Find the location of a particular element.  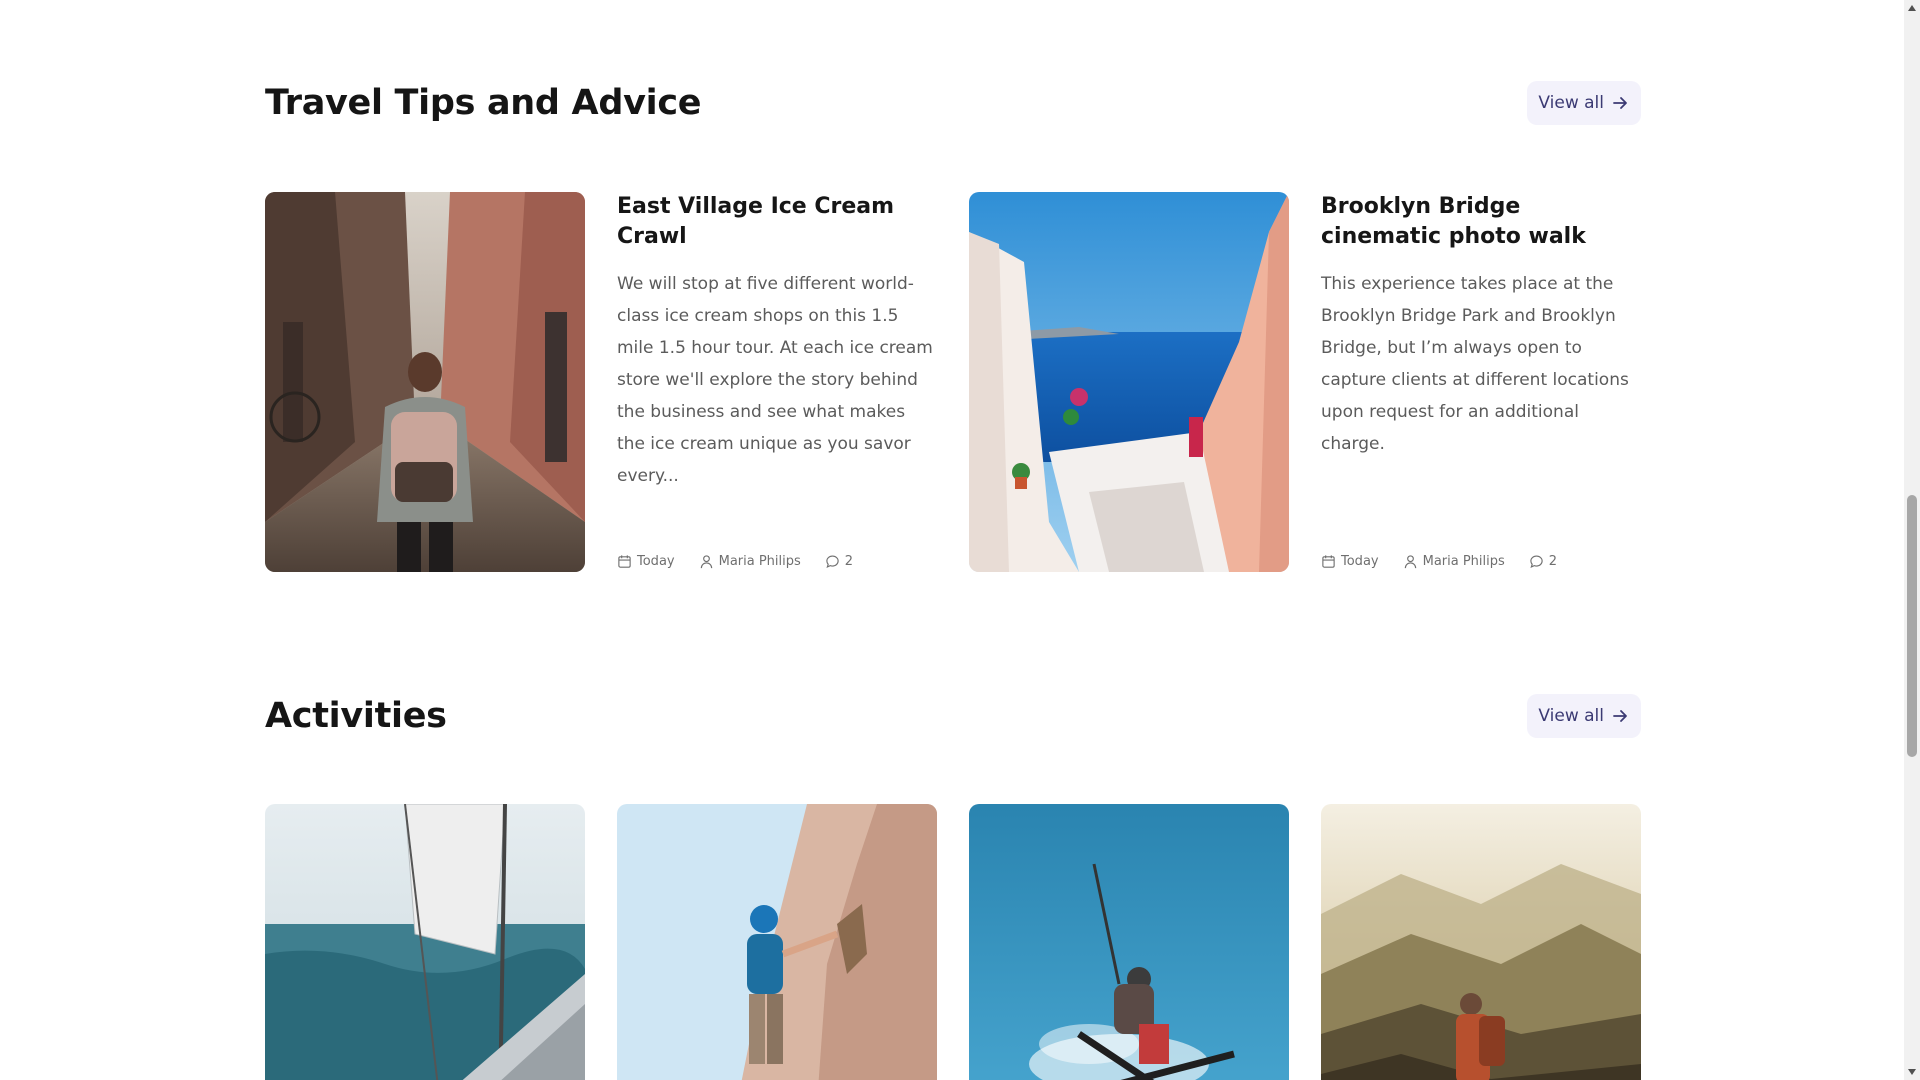

activity-card-sailing is located at coordinates (425, 942).